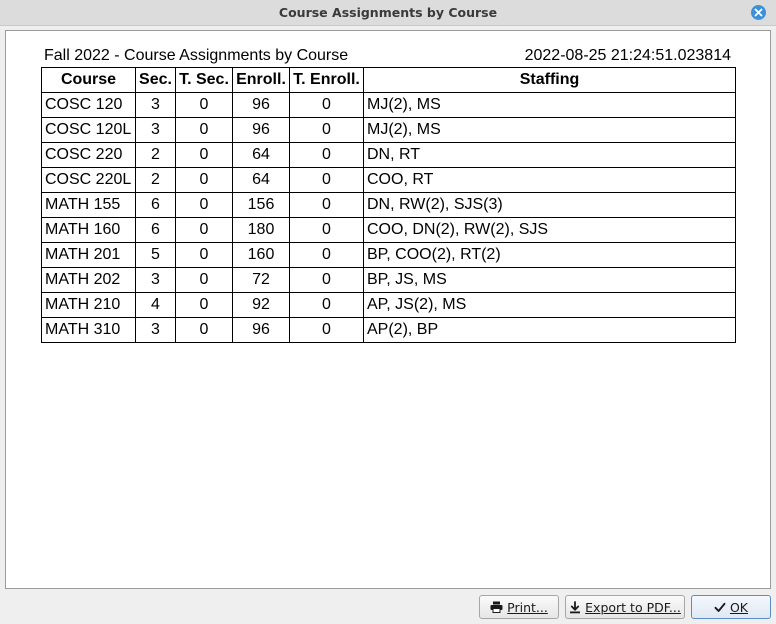 The width and height of the screenshot is (776, 624). I want to click on table-row: COSC 120L 3 0 96 0 MJ(2), MS, so click(388, 130).